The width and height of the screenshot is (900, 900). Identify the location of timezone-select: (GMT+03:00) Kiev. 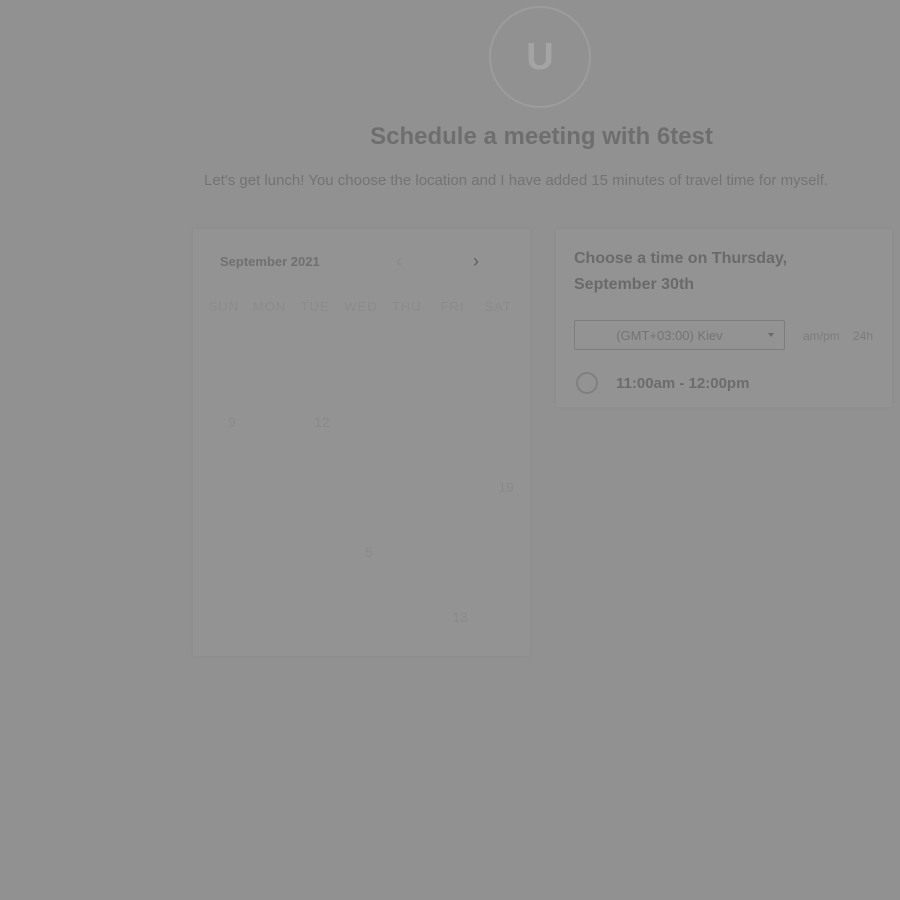
(679, 335).